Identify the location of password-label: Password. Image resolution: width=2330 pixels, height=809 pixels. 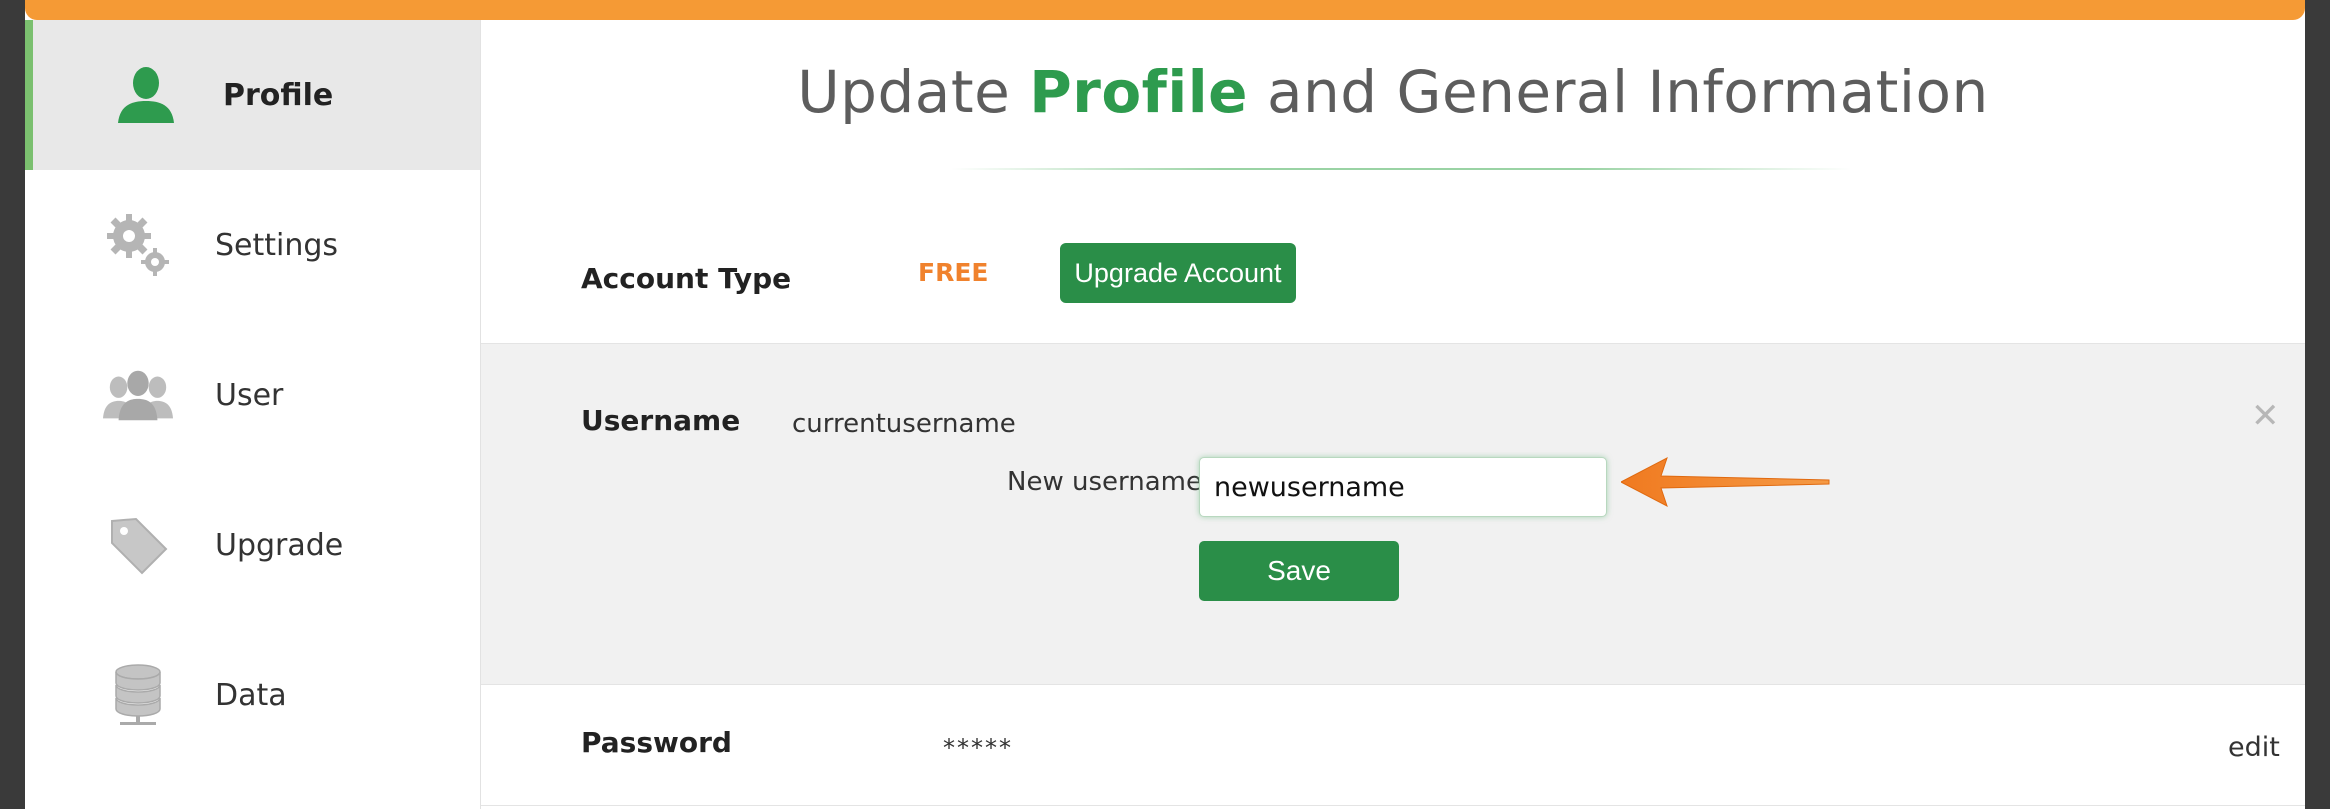
(656, 742).